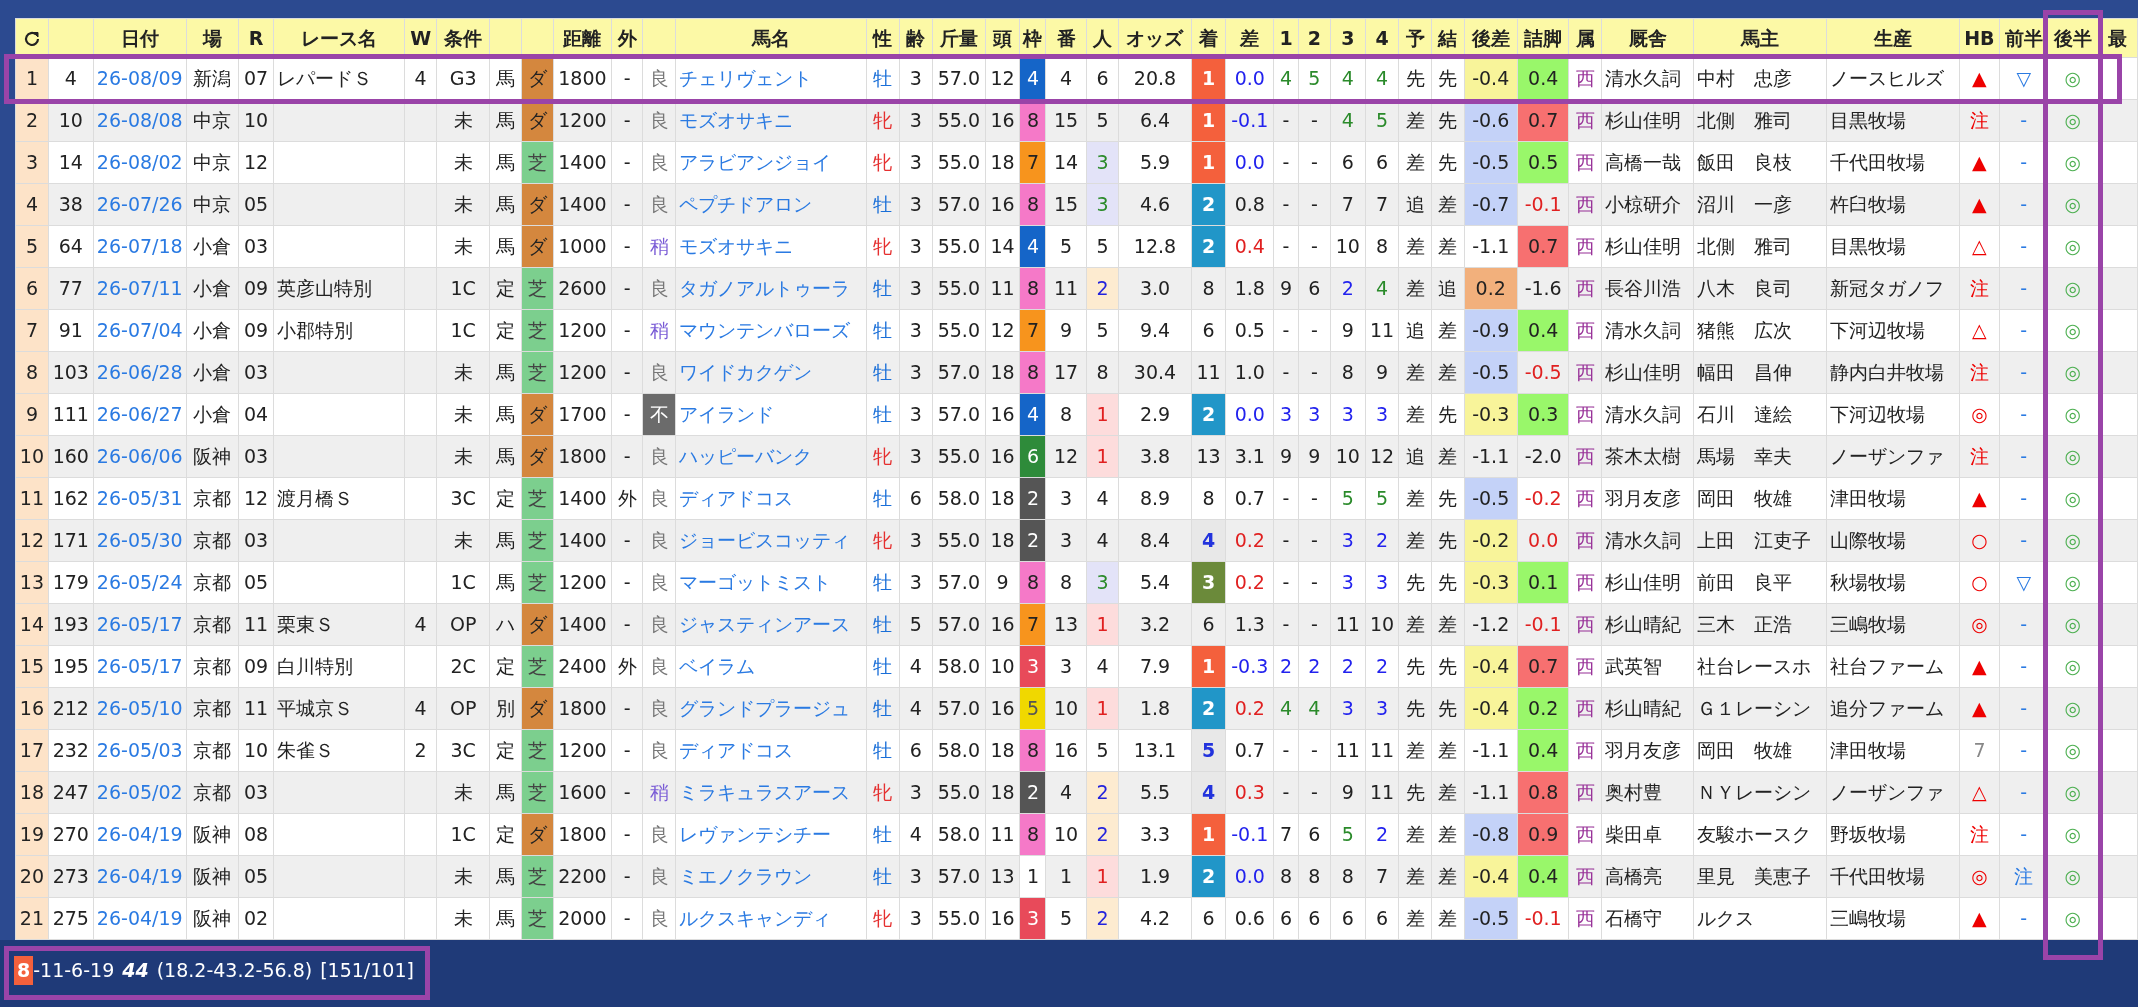 The image size is (2138, 1007). What do you see at coordinates (32, 876) in the screenshot?
I see `row-number: 20` at bounding box center [32, 876].